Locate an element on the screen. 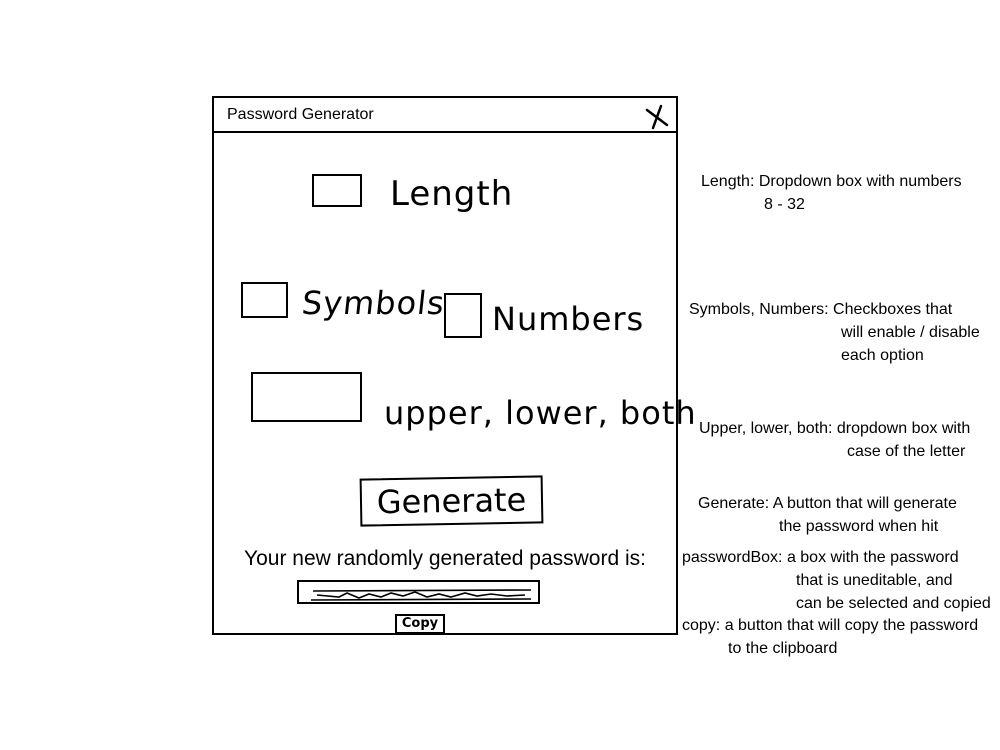 The width and height of the screenshot is (1000, 750). annotation-line: can be selected and copied is located at coordinates (893, 603).